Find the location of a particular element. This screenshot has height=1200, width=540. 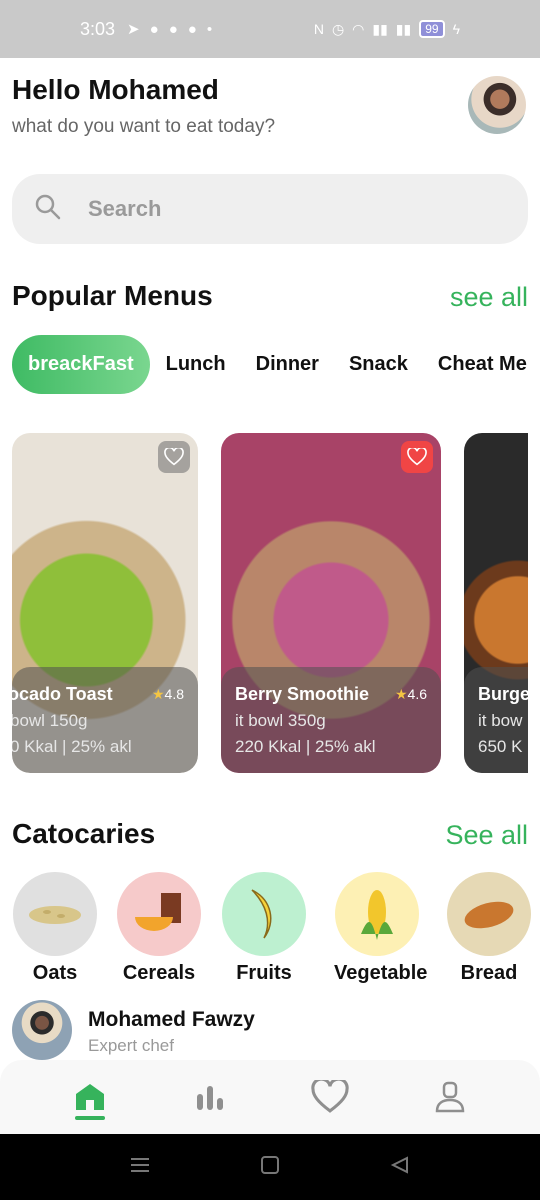

system-icons: N ◷ ◠ ▮▮ ▮▮ 99 ϟ is located at coordinates (387, 29).